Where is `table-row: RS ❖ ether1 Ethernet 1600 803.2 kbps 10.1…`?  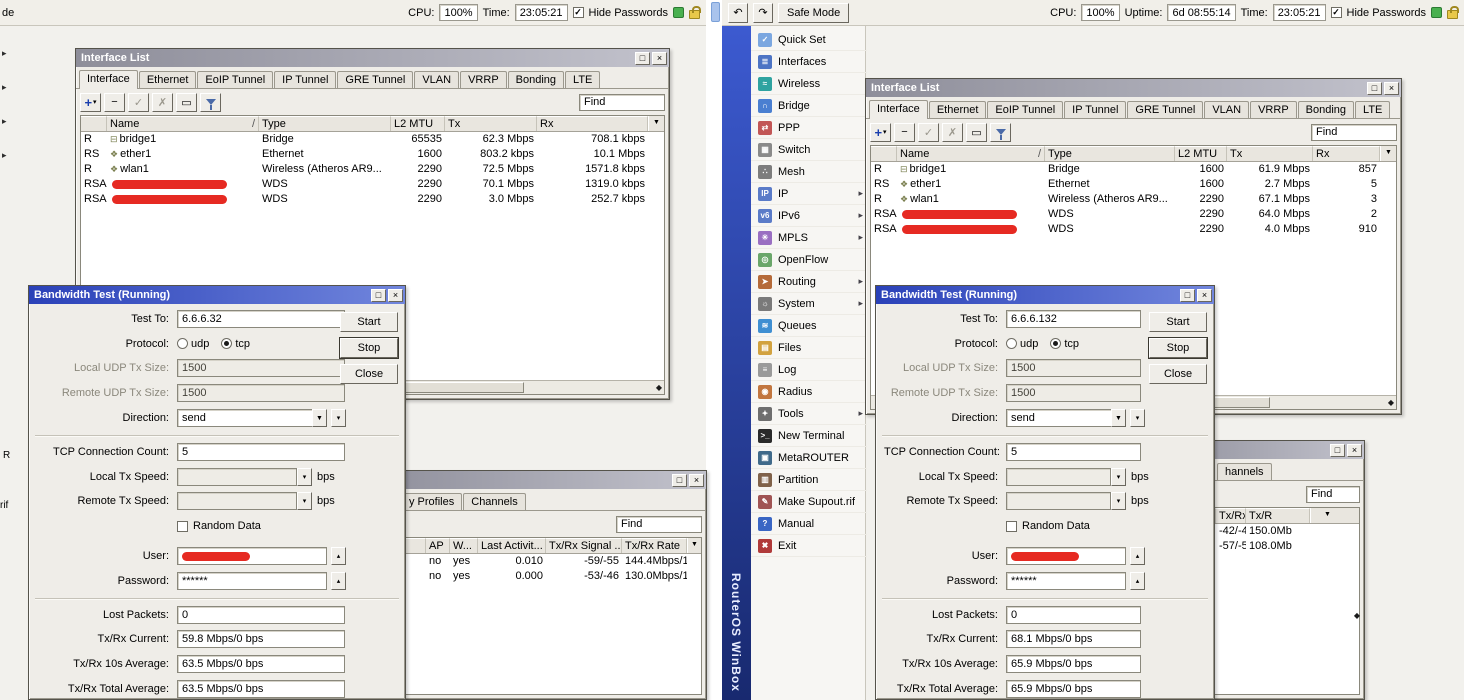 table-row: RS ❖ ether1 Ethernet 1600 803.2 kbps 10.1… is located at coordinates (372, 154).